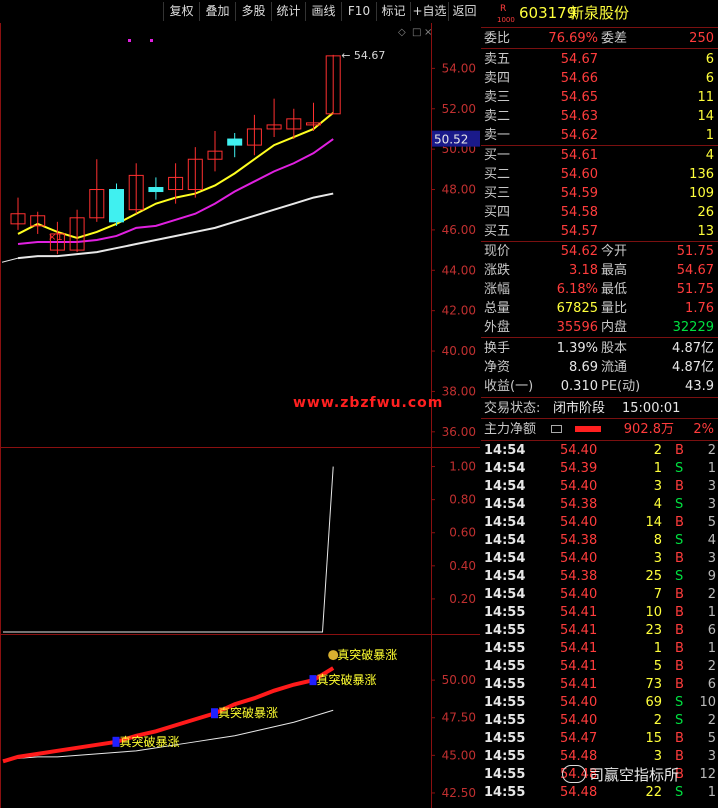  I want to click on bid-row-0: 买一 54.61 4, so click(599, 155).